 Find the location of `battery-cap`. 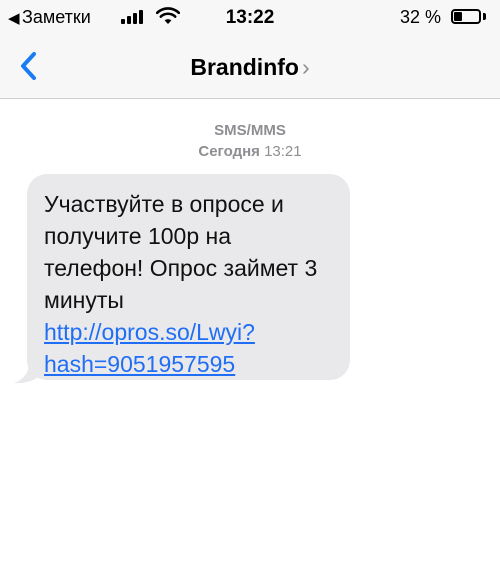

battery-cap is located at coordinates (484, 16).